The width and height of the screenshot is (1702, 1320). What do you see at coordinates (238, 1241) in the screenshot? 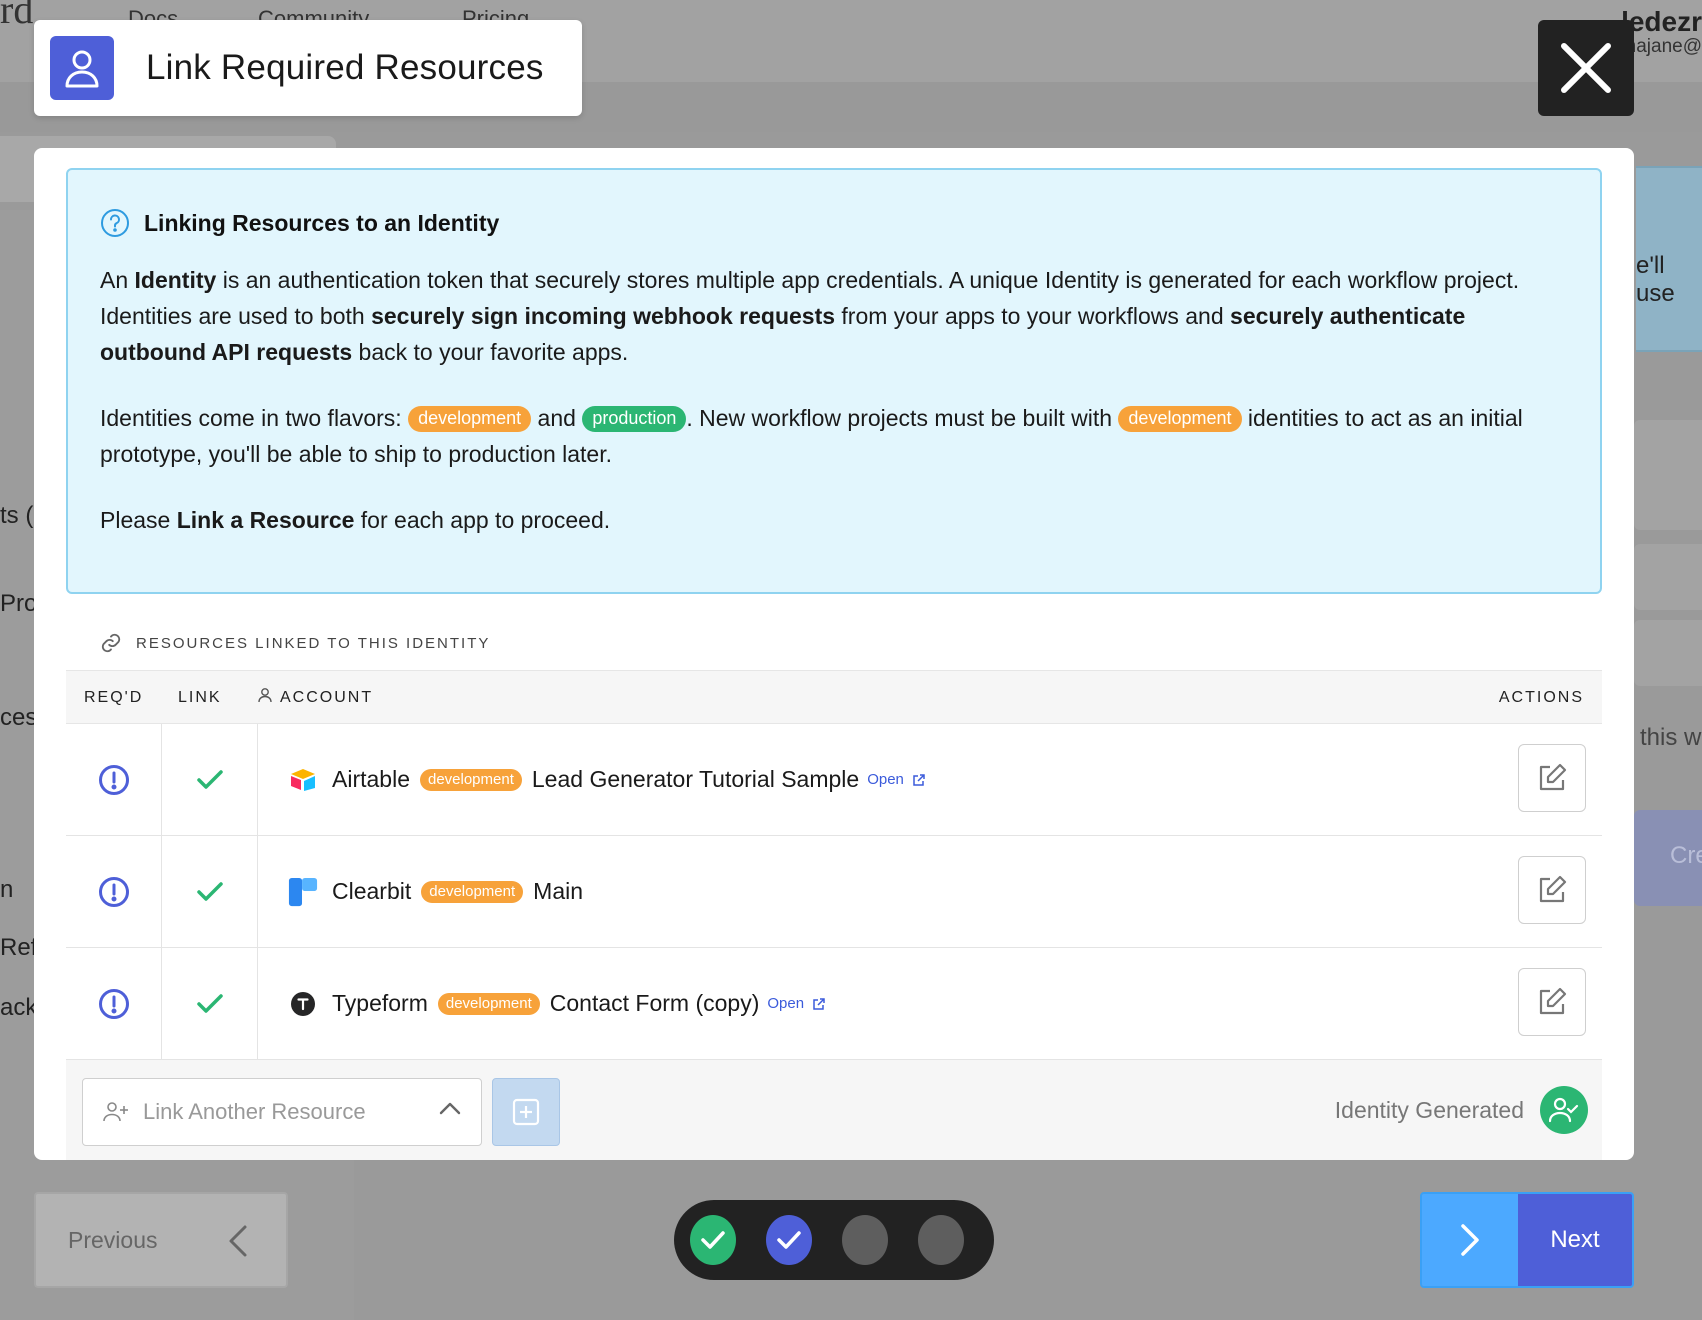
I see `chevron-left-icon` at bounding box center [238, 1241].